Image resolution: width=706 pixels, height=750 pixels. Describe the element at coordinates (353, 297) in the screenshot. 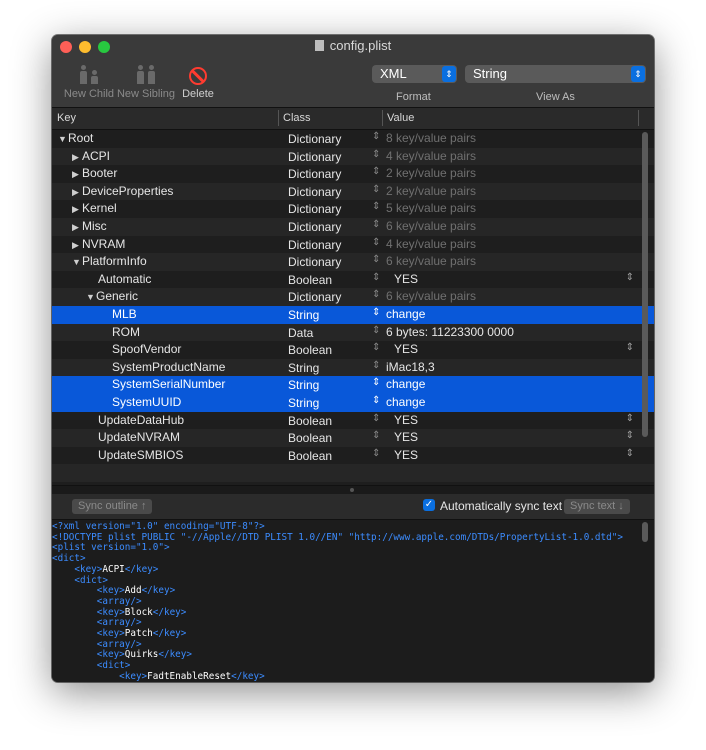

I see `outline-row: ▼Generic Dictionary ⇕ 6 key/value pairs` at that location.